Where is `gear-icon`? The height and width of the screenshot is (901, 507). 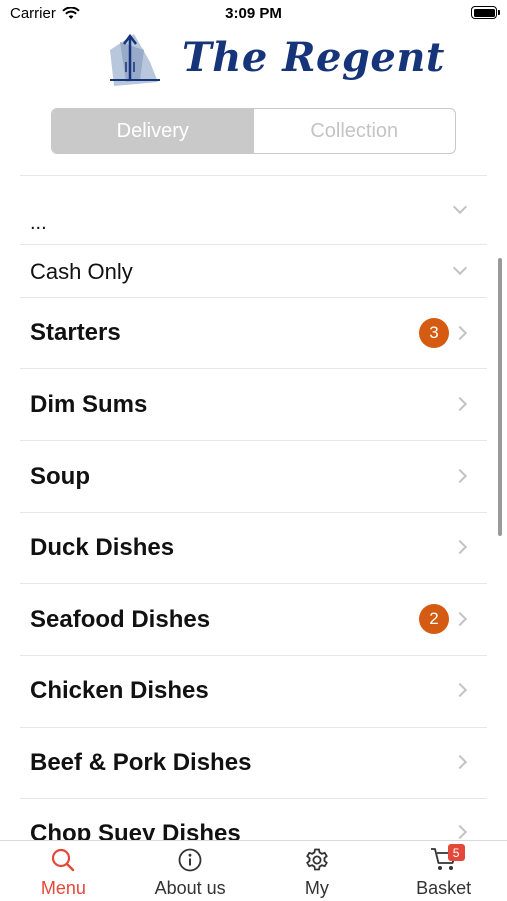 gear-icon is located at coordinates (317, 859).